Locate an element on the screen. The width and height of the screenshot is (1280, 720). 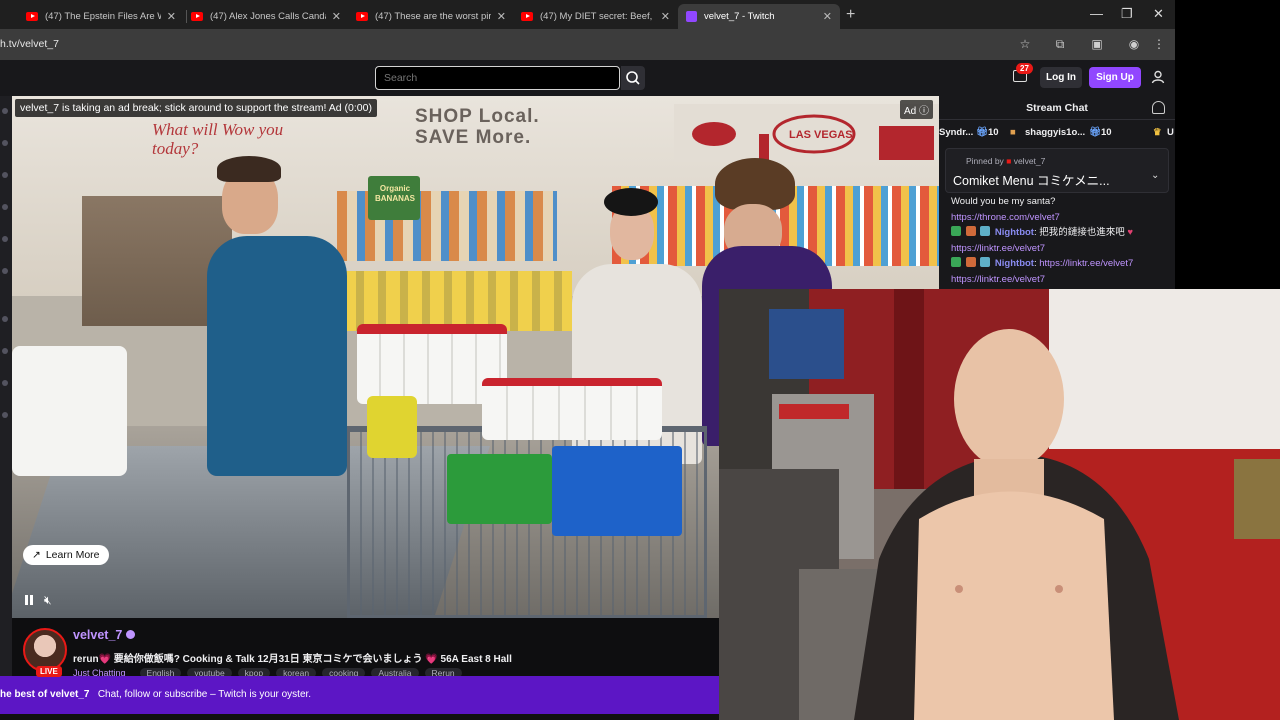
twitch-icon is located at coordinates (691, 16).